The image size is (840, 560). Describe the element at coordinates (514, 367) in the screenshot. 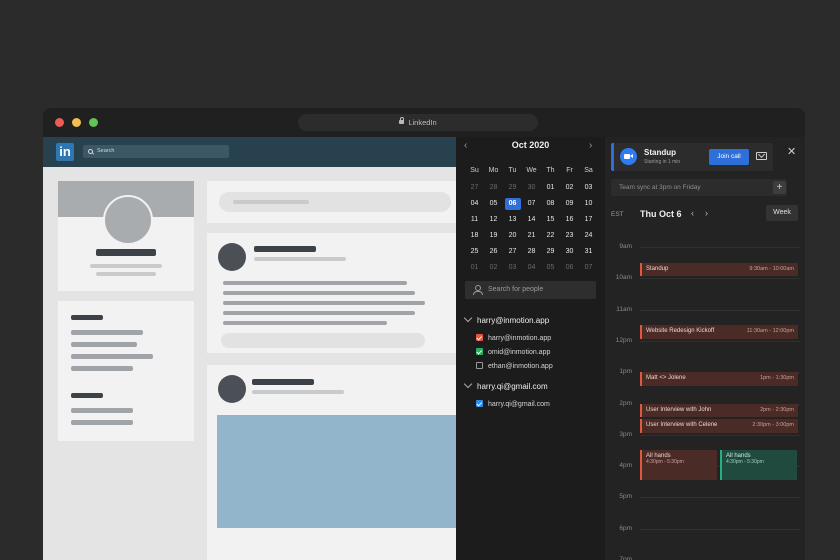

I see `calendar-toggle: ethan@inmotion.app` at that location.